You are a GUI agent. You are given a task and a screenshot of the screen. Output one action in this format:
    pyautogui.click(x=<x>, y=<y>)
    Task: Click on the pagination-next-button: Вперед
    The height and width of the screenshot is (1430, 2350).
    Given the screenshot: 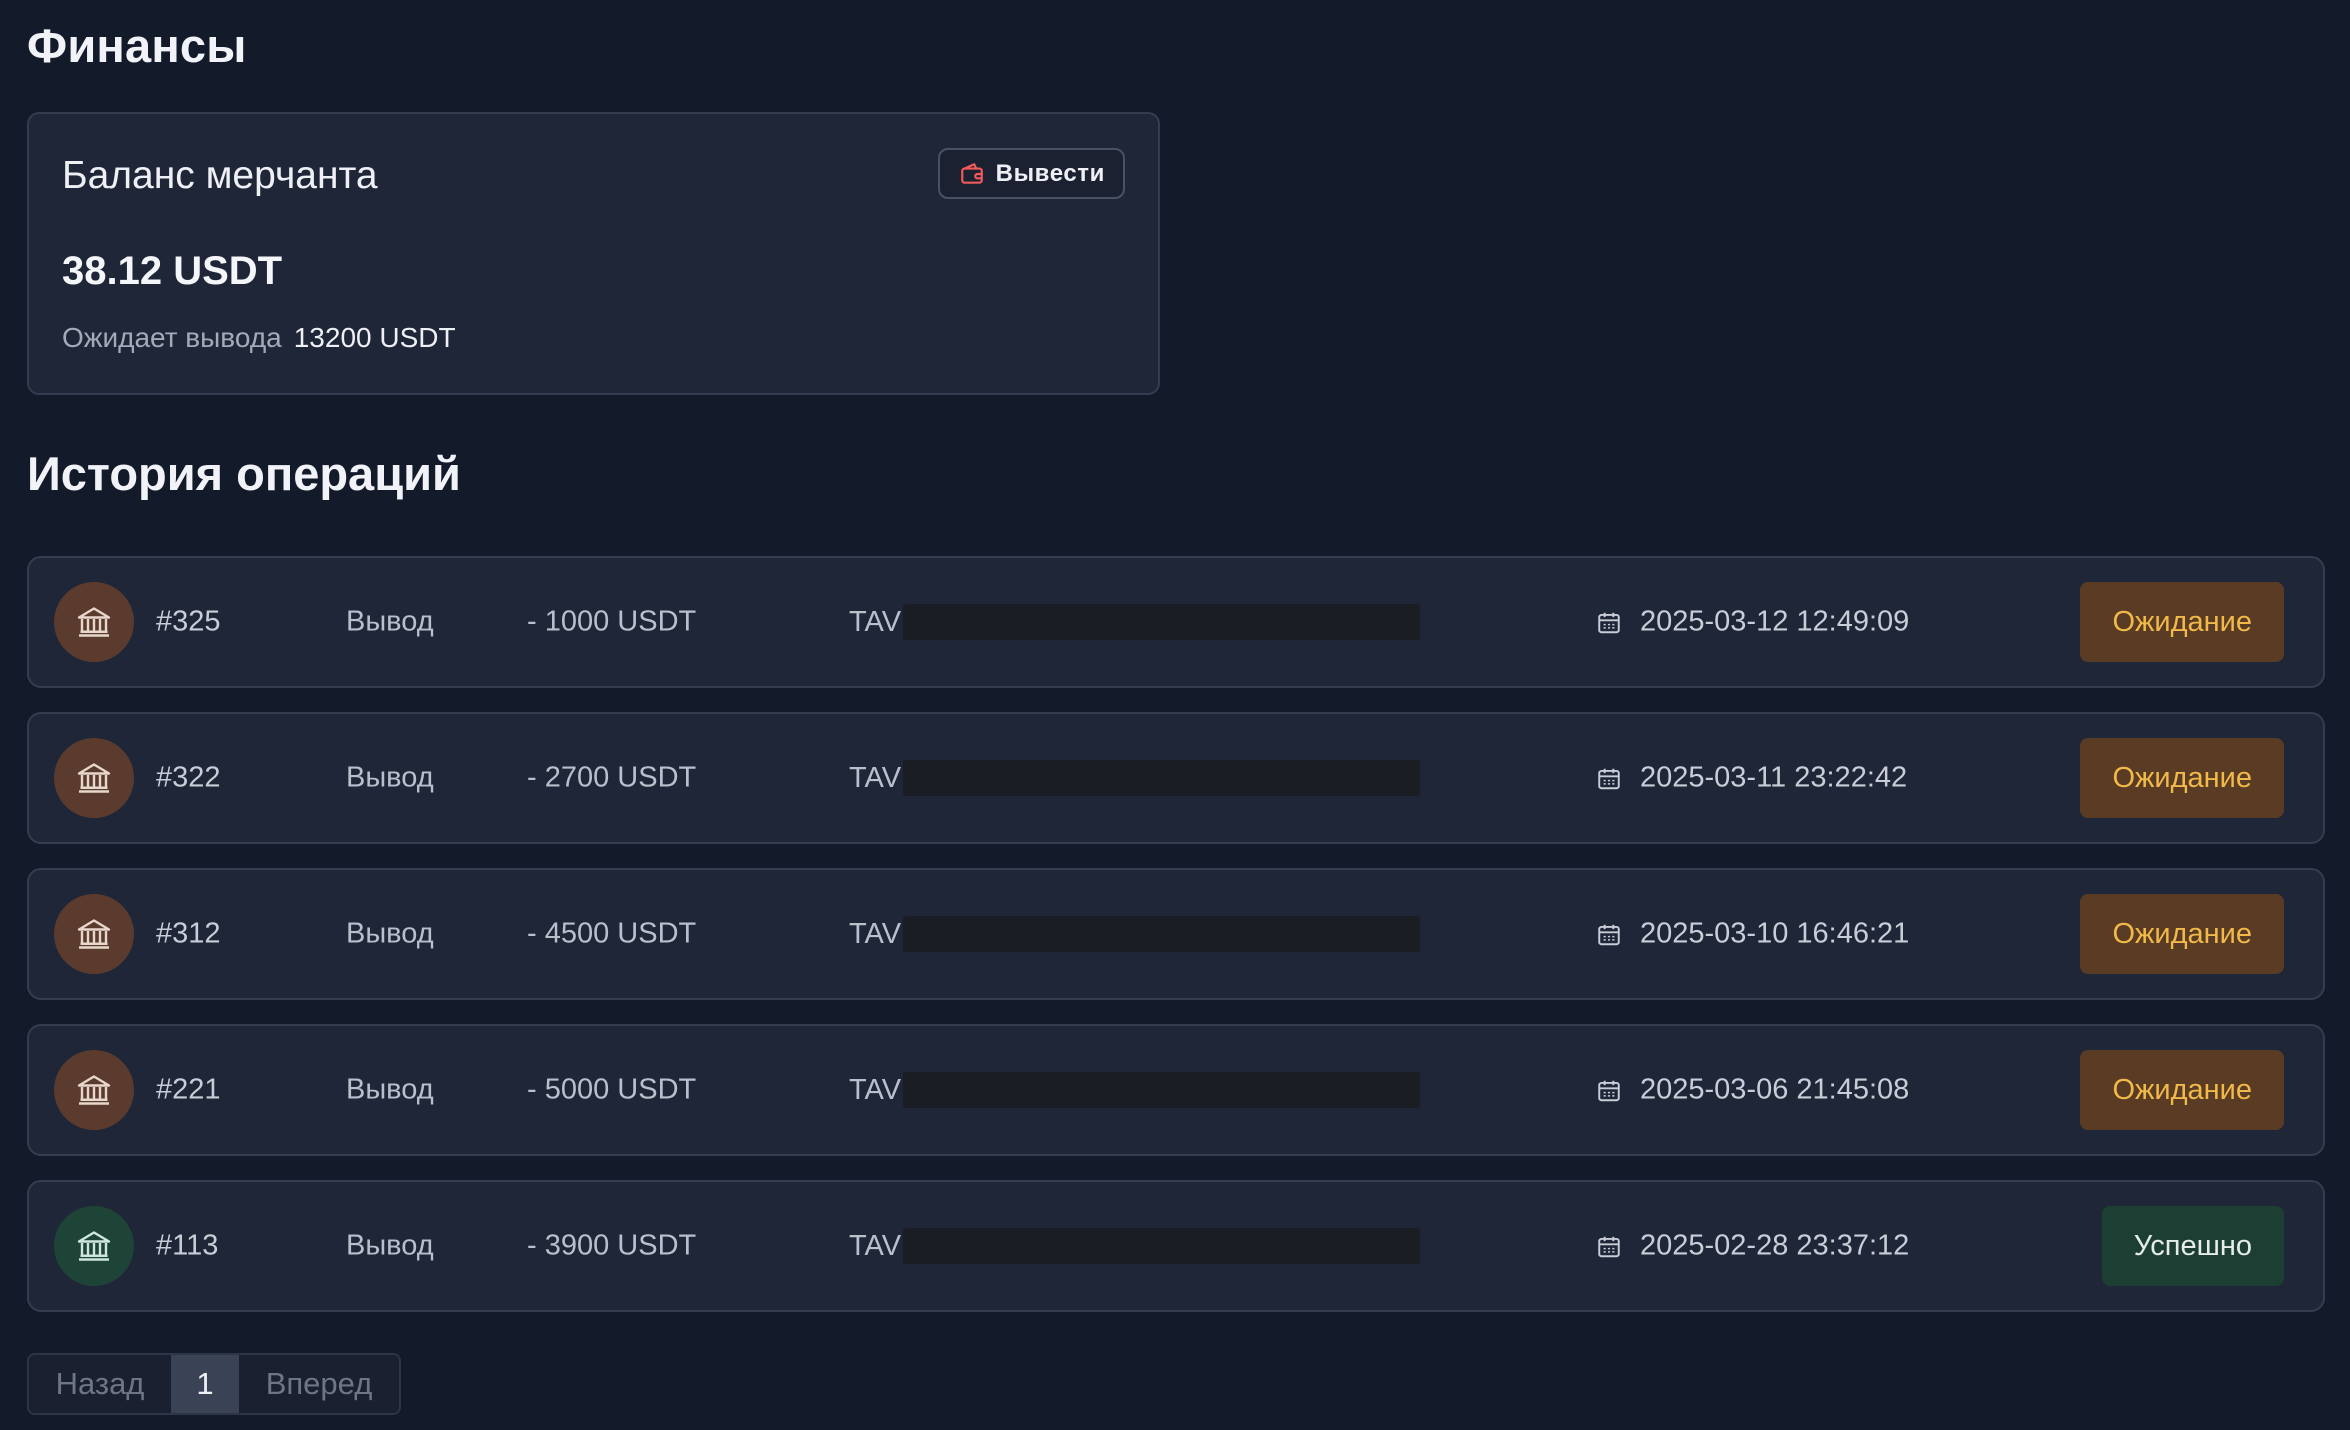 What is the action you would take?
    pyautogui.click(x=319, y=1384)
    